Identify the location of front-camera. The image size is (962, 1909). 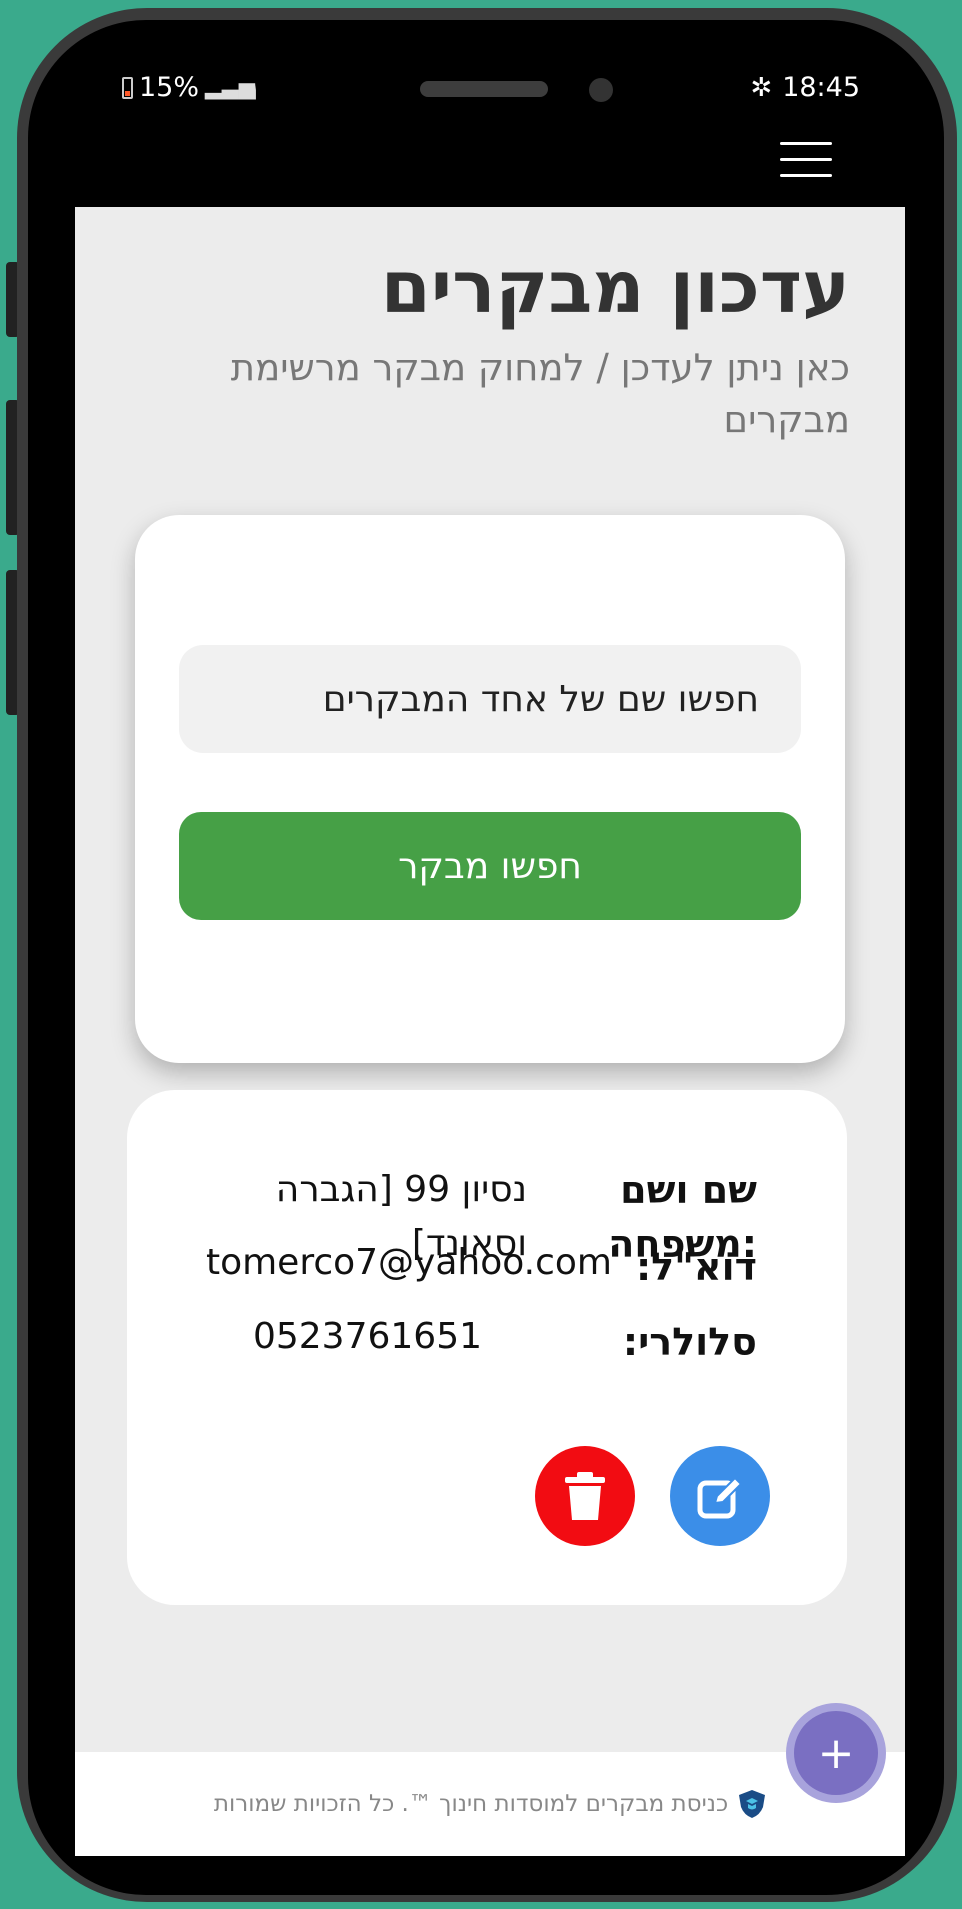
(601, 90).